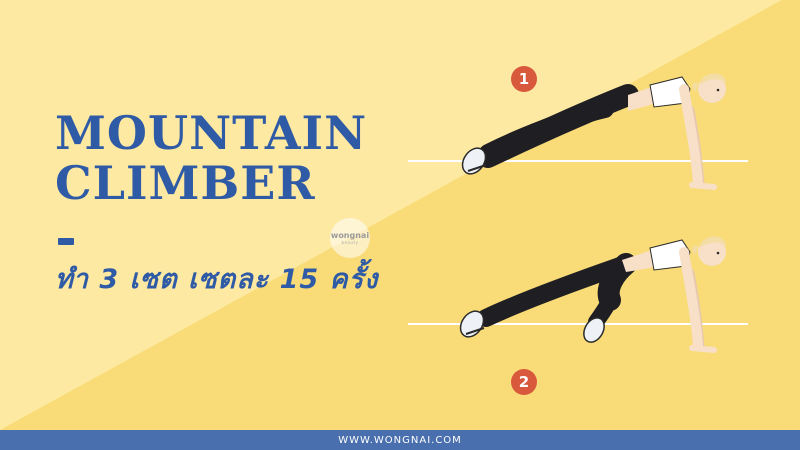  Describe the element at coordinates (66, 241) in the screenshot. I see `title-dash` at that location.